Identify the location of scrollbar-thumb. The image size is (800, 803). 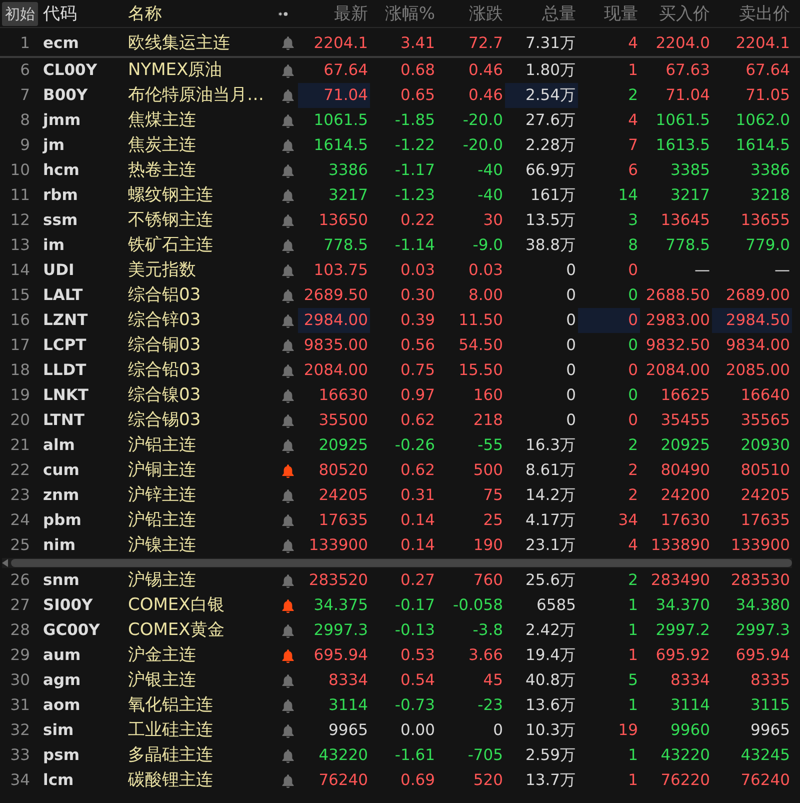
(401, 563).